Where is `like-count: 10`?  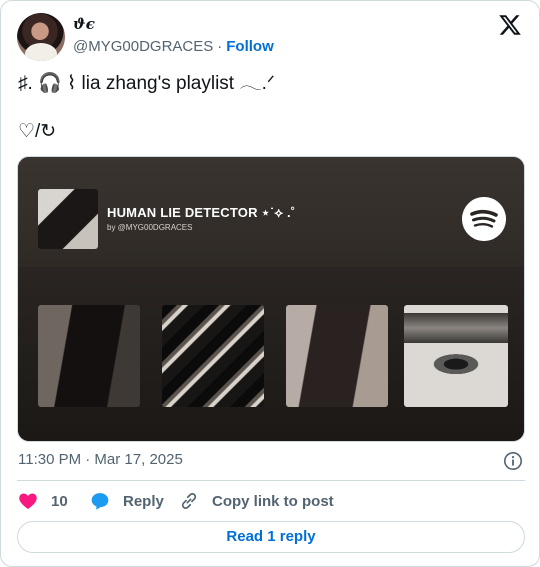 like-count: 10 is located at coordinates (59, 501).